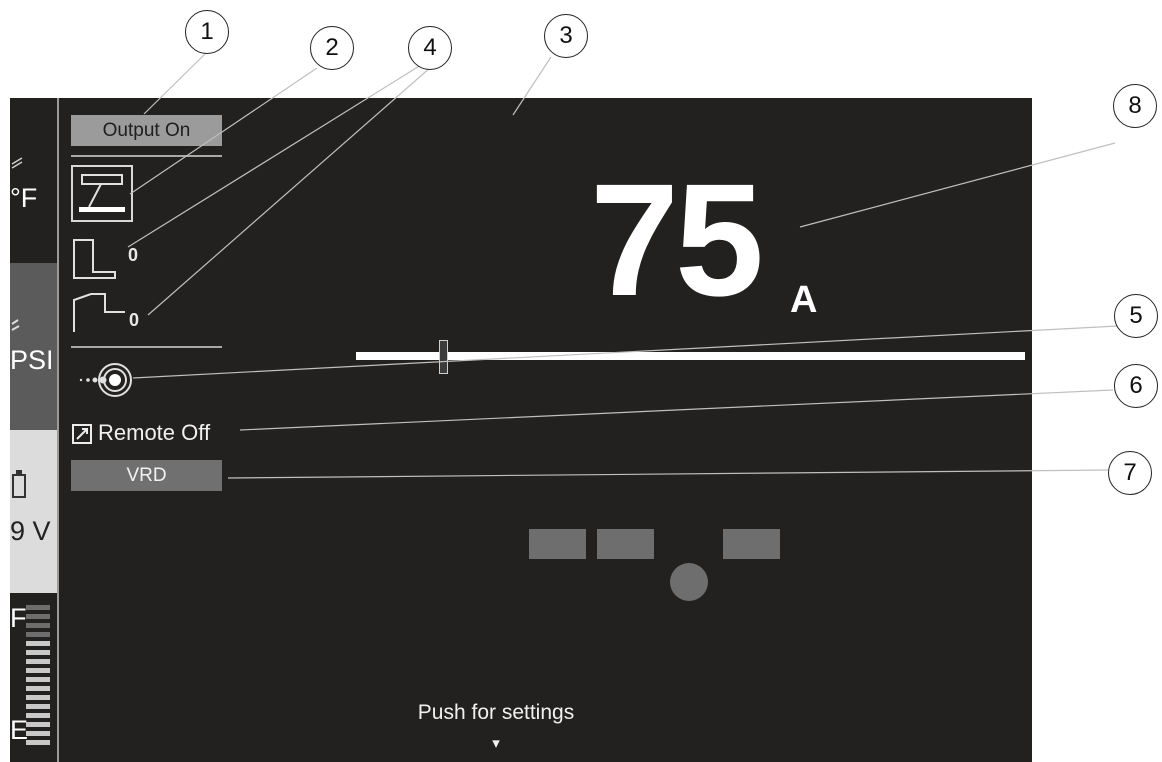 This screenshot has width=1162, height=762. Describe the element at coordinates (332, 48) in the screenshot. I see `callout-2: 2` at that location.